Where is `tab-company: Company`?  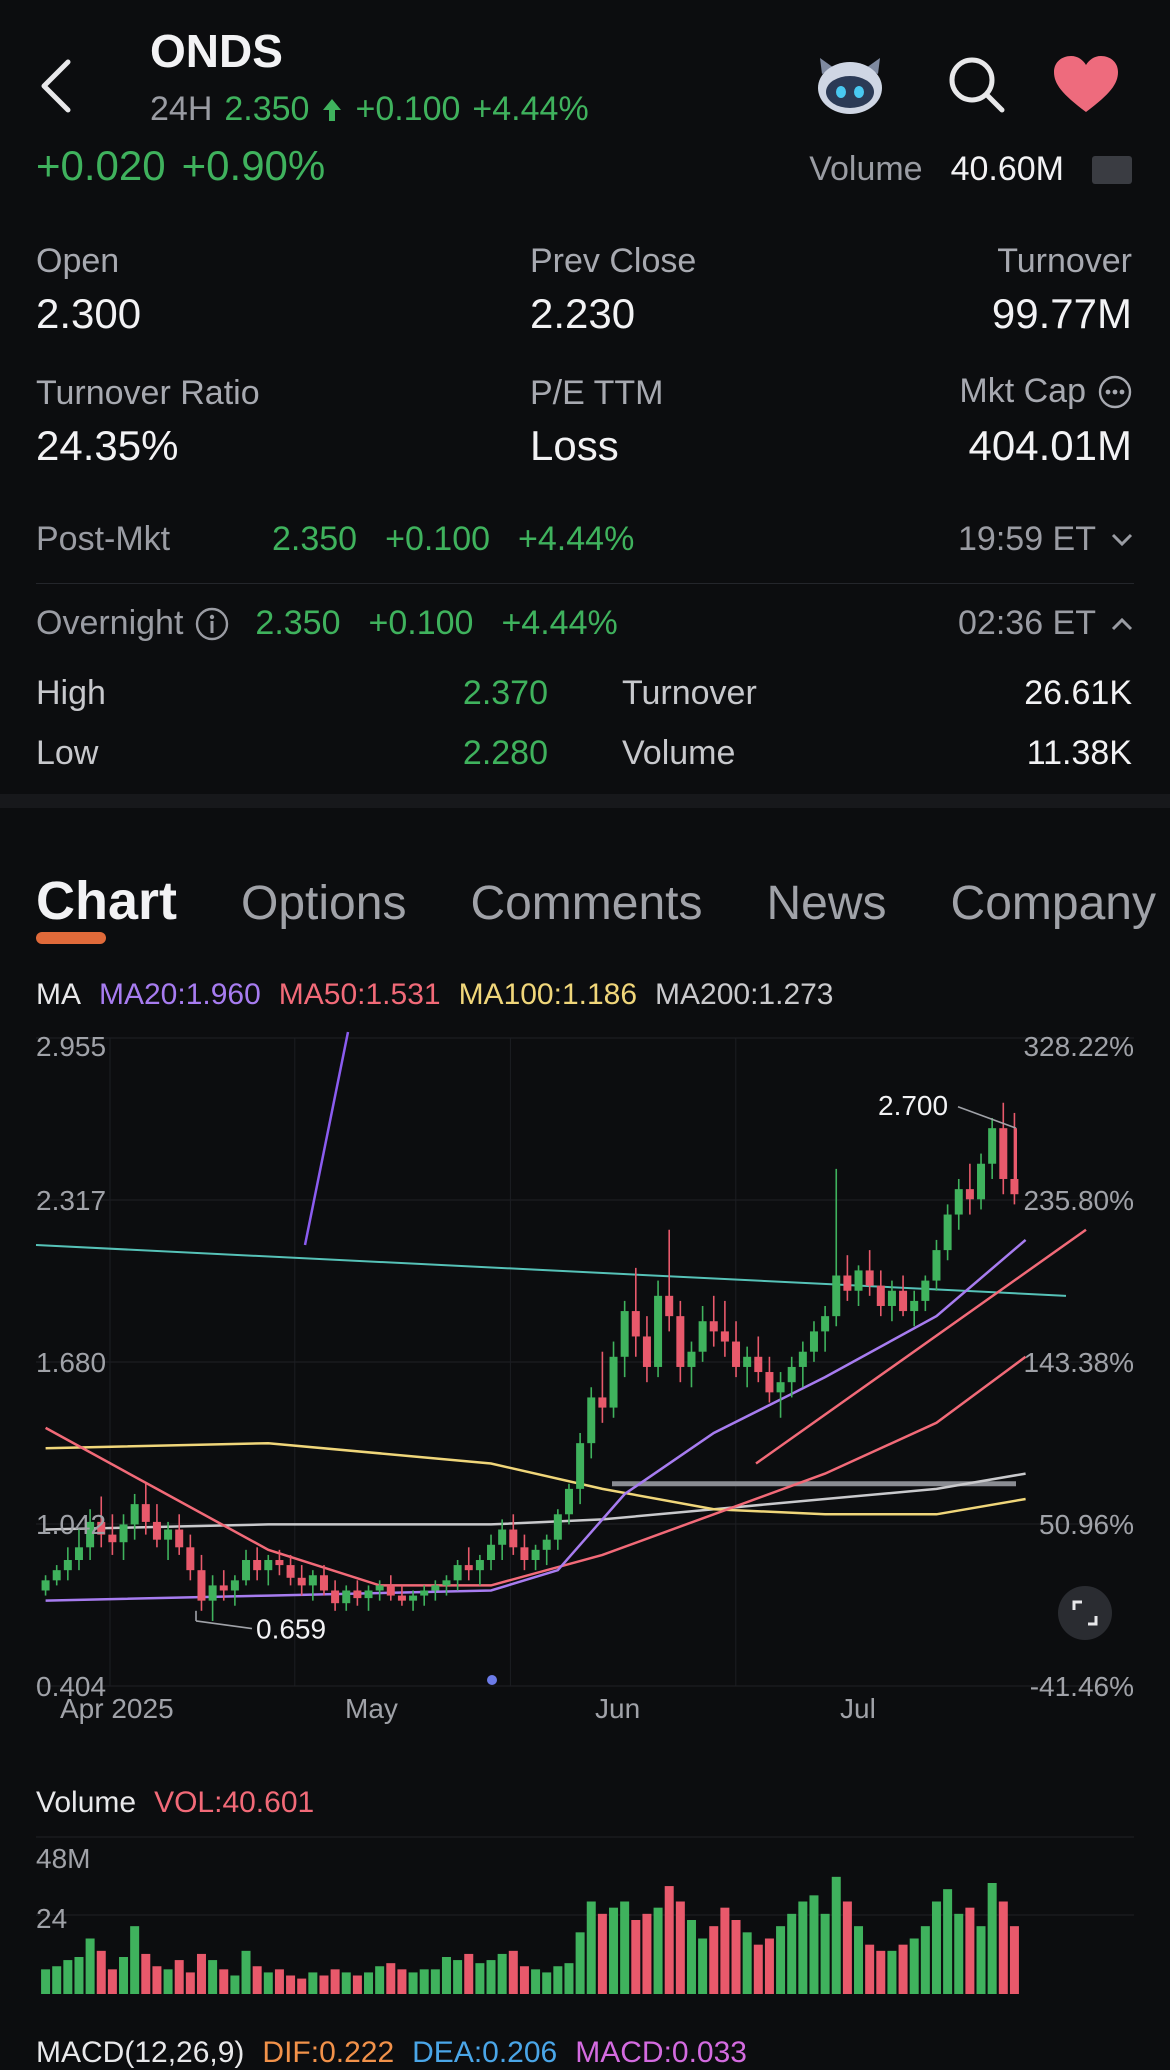 tab-company: Company is located at coordinates (1053, 903).